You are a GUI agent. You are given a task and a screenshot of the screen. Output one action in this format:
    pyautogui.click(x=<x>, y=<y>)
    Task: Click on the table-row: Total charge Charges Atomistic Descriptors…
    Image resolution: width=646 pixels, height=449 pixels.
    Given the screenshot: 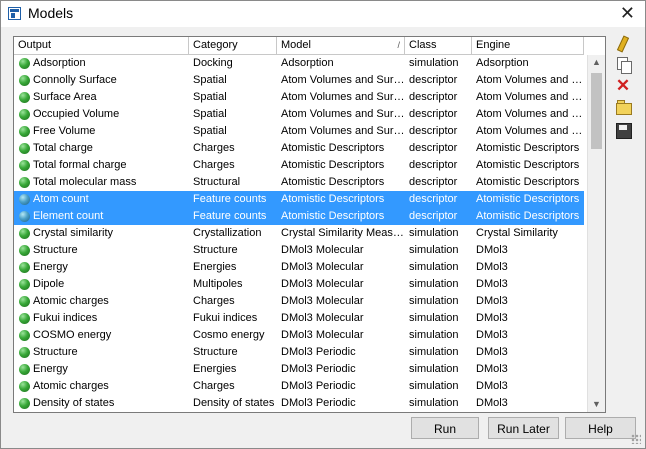 What is the action you would take?
    pyautogui.click(x=299, y=148)
    